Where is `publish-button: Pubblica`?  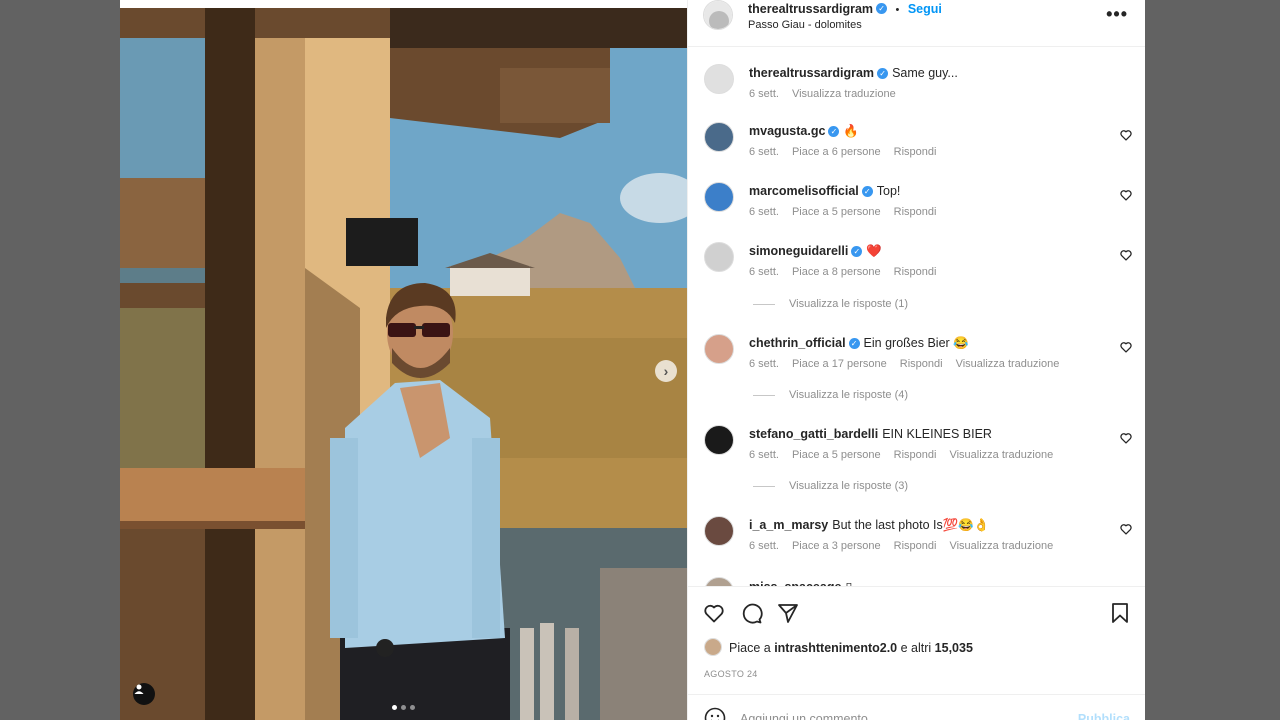
publish-button: Pubblica is located at coordinates (1104, 716).